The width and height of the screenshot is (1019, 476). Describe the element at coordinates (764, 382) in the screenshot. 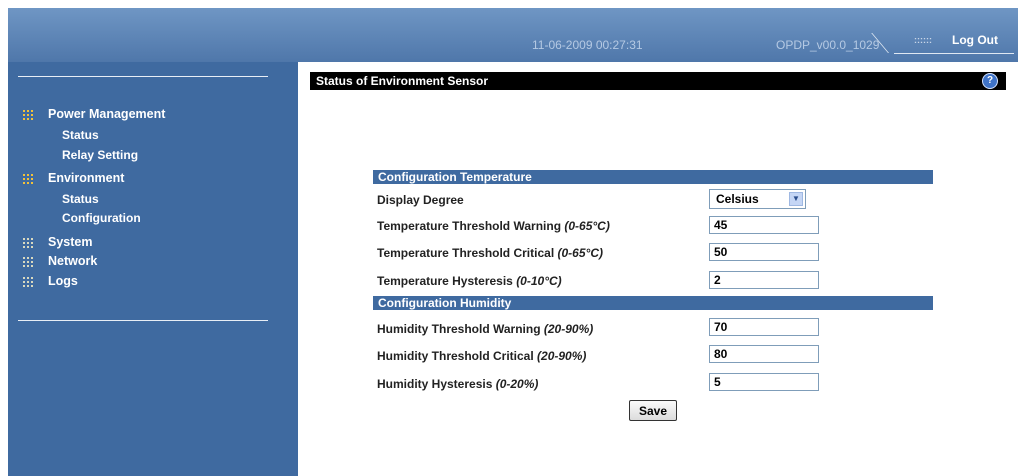

I see `hum-hysteresis-input` at that location.